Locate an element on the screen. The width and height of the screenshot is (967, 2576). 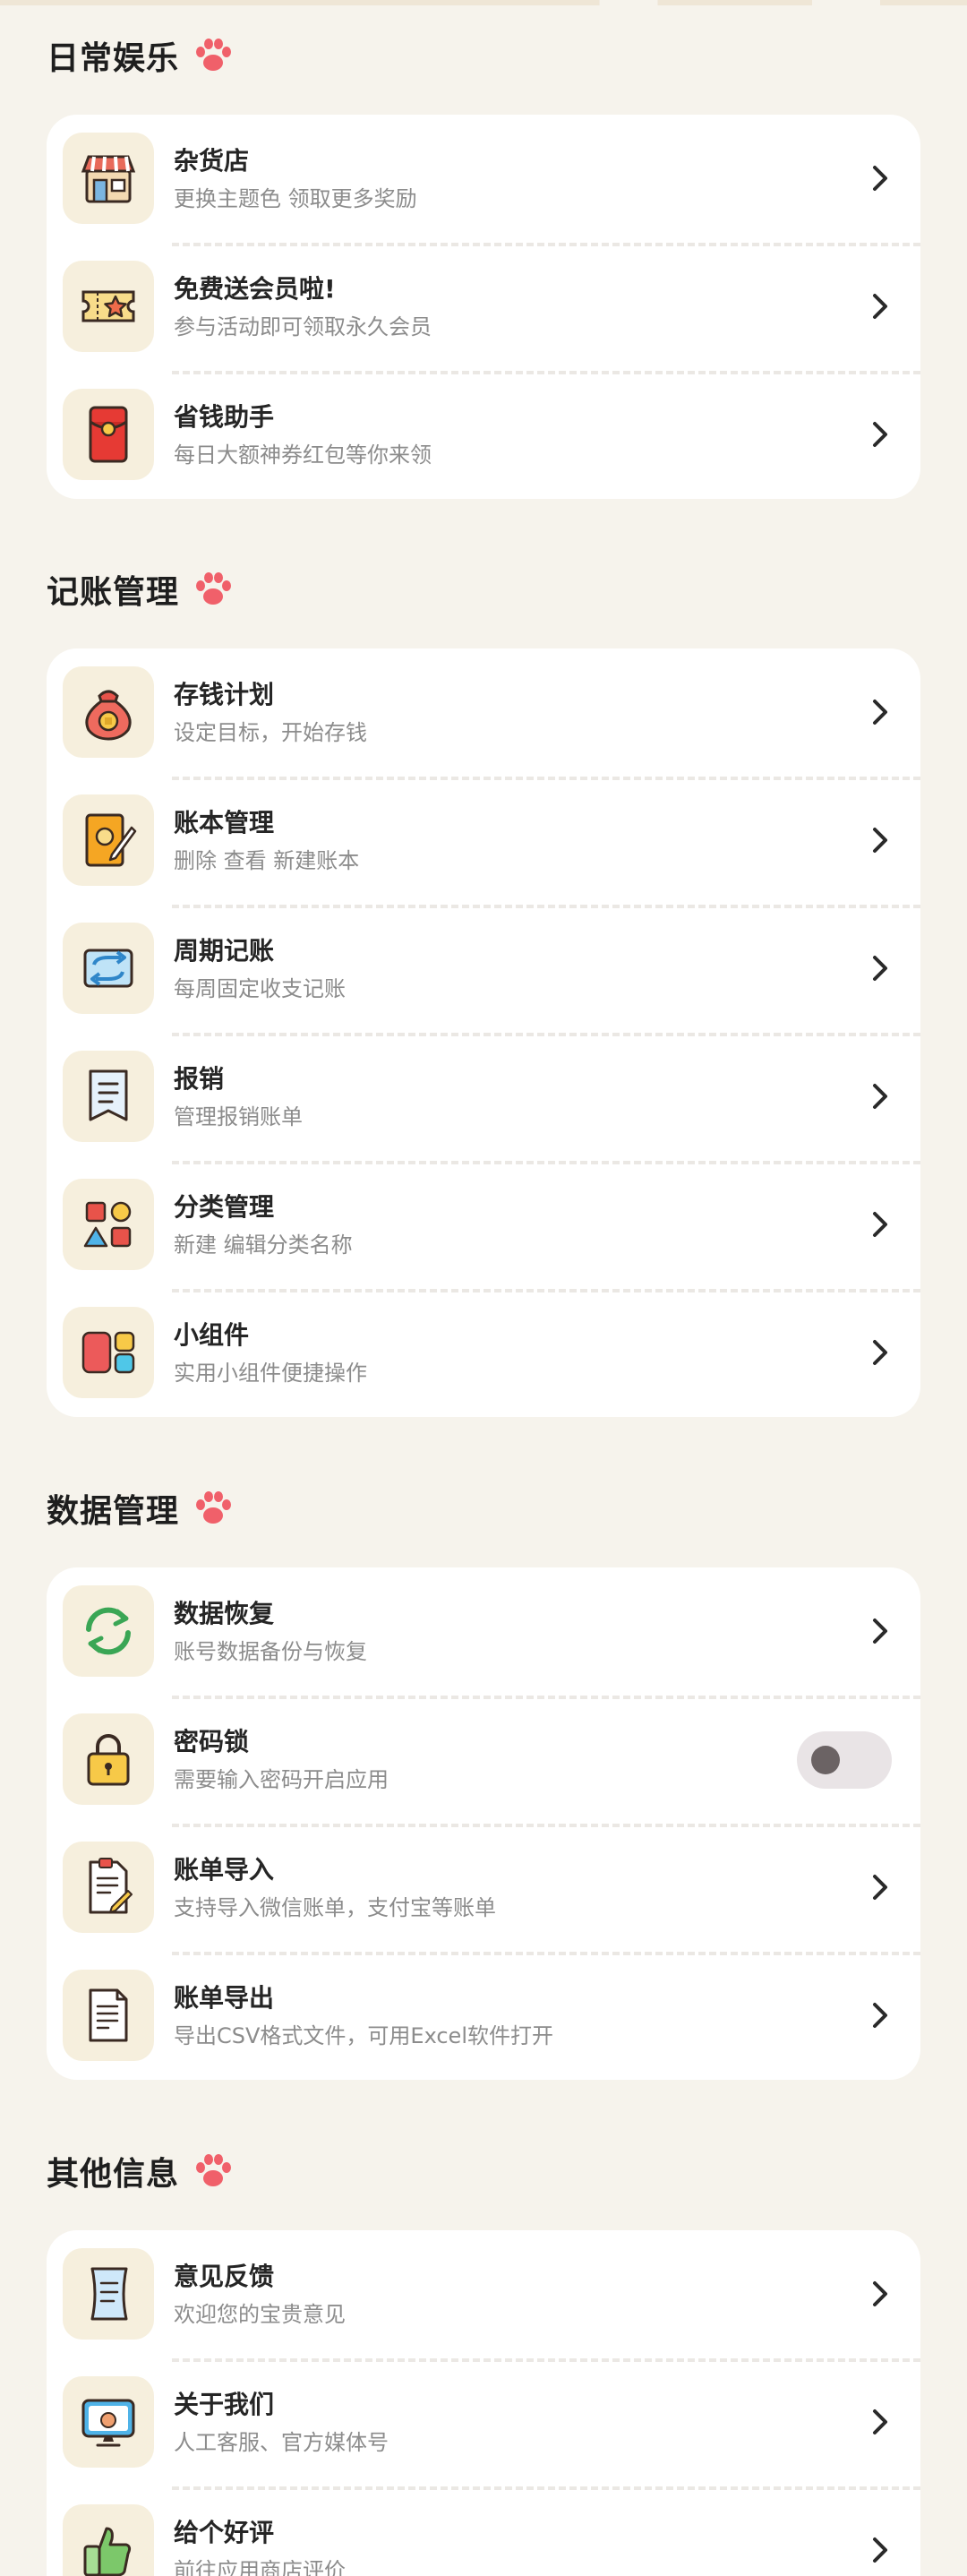
shapes-icon is located at coordinates (107, 1224).